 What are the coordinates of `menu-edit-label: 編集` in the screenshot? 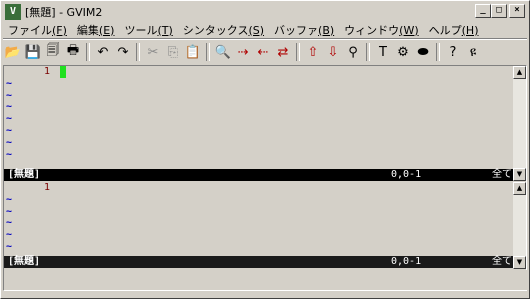 It's located at (87, 30).